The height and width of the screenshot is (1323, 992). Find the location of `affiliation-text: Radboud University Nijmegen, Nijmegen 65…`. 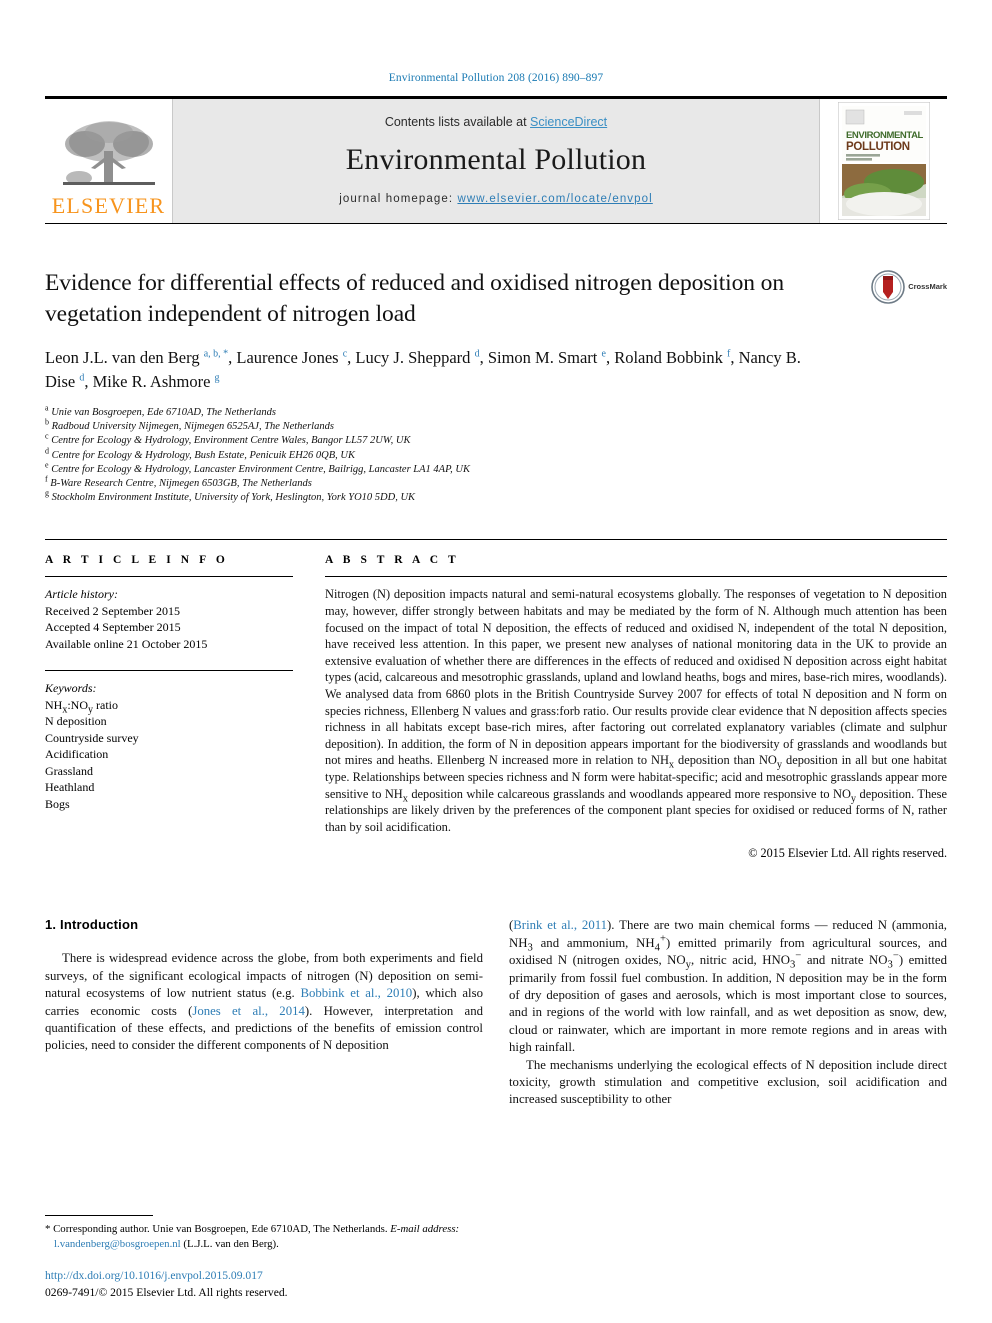

affiliation-text: Radboud University Nijmegen, Nijmegen 65… is located at coordinates (192, 427).